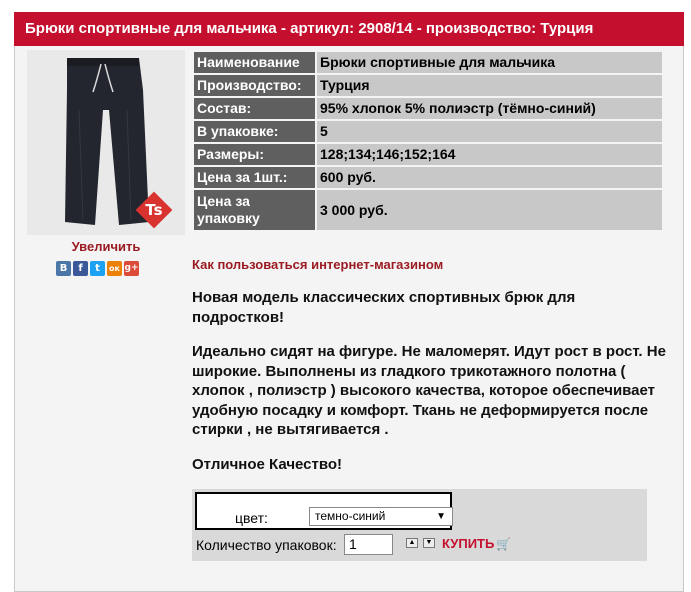  What do you see at coordinates (489, 154) in the screenshot?
I see `spec-value: 128;134;146;152;164` at bounding box center [489, 154].